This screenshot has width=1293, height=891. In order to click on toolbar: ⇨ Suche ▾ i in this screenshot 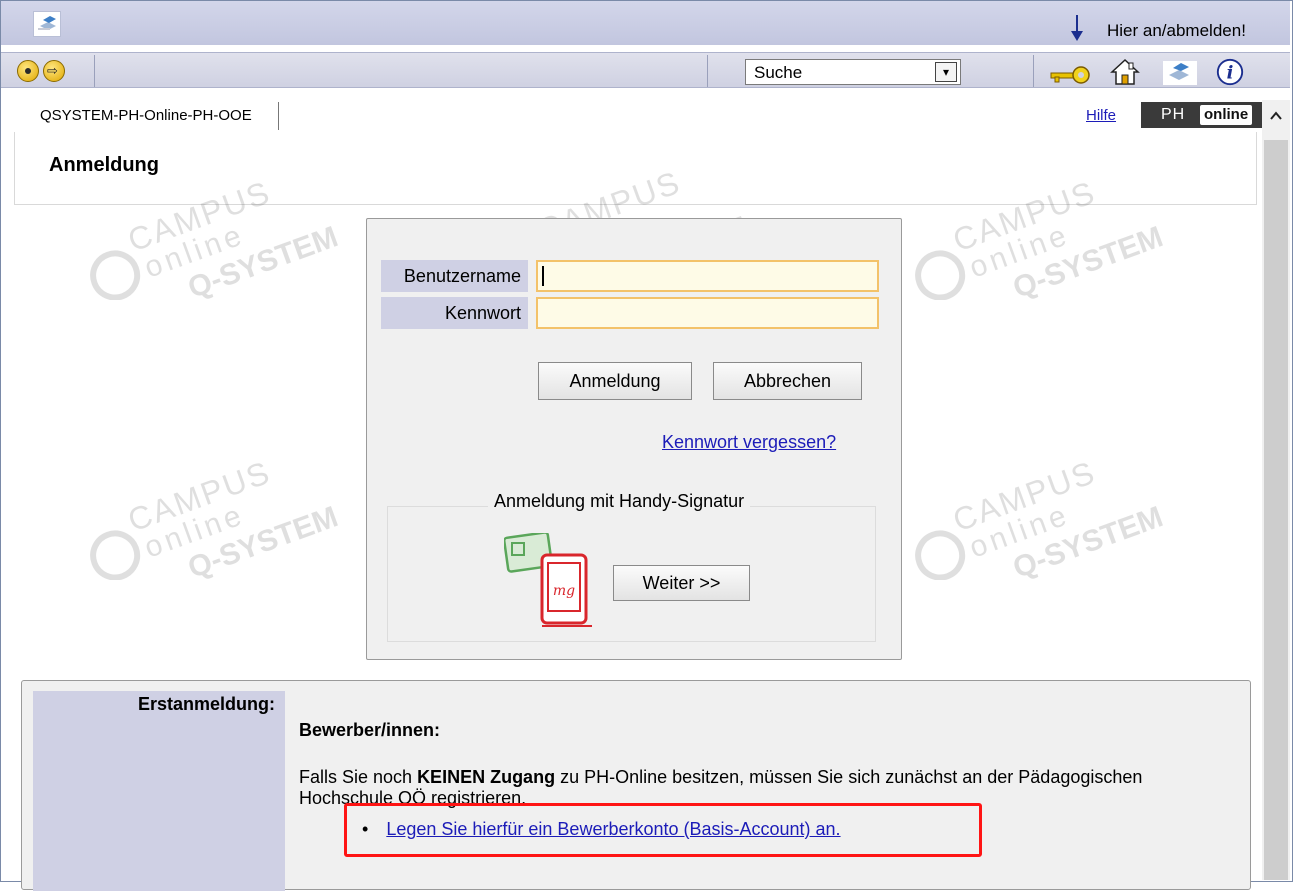, I will do `click(645, 70)`.